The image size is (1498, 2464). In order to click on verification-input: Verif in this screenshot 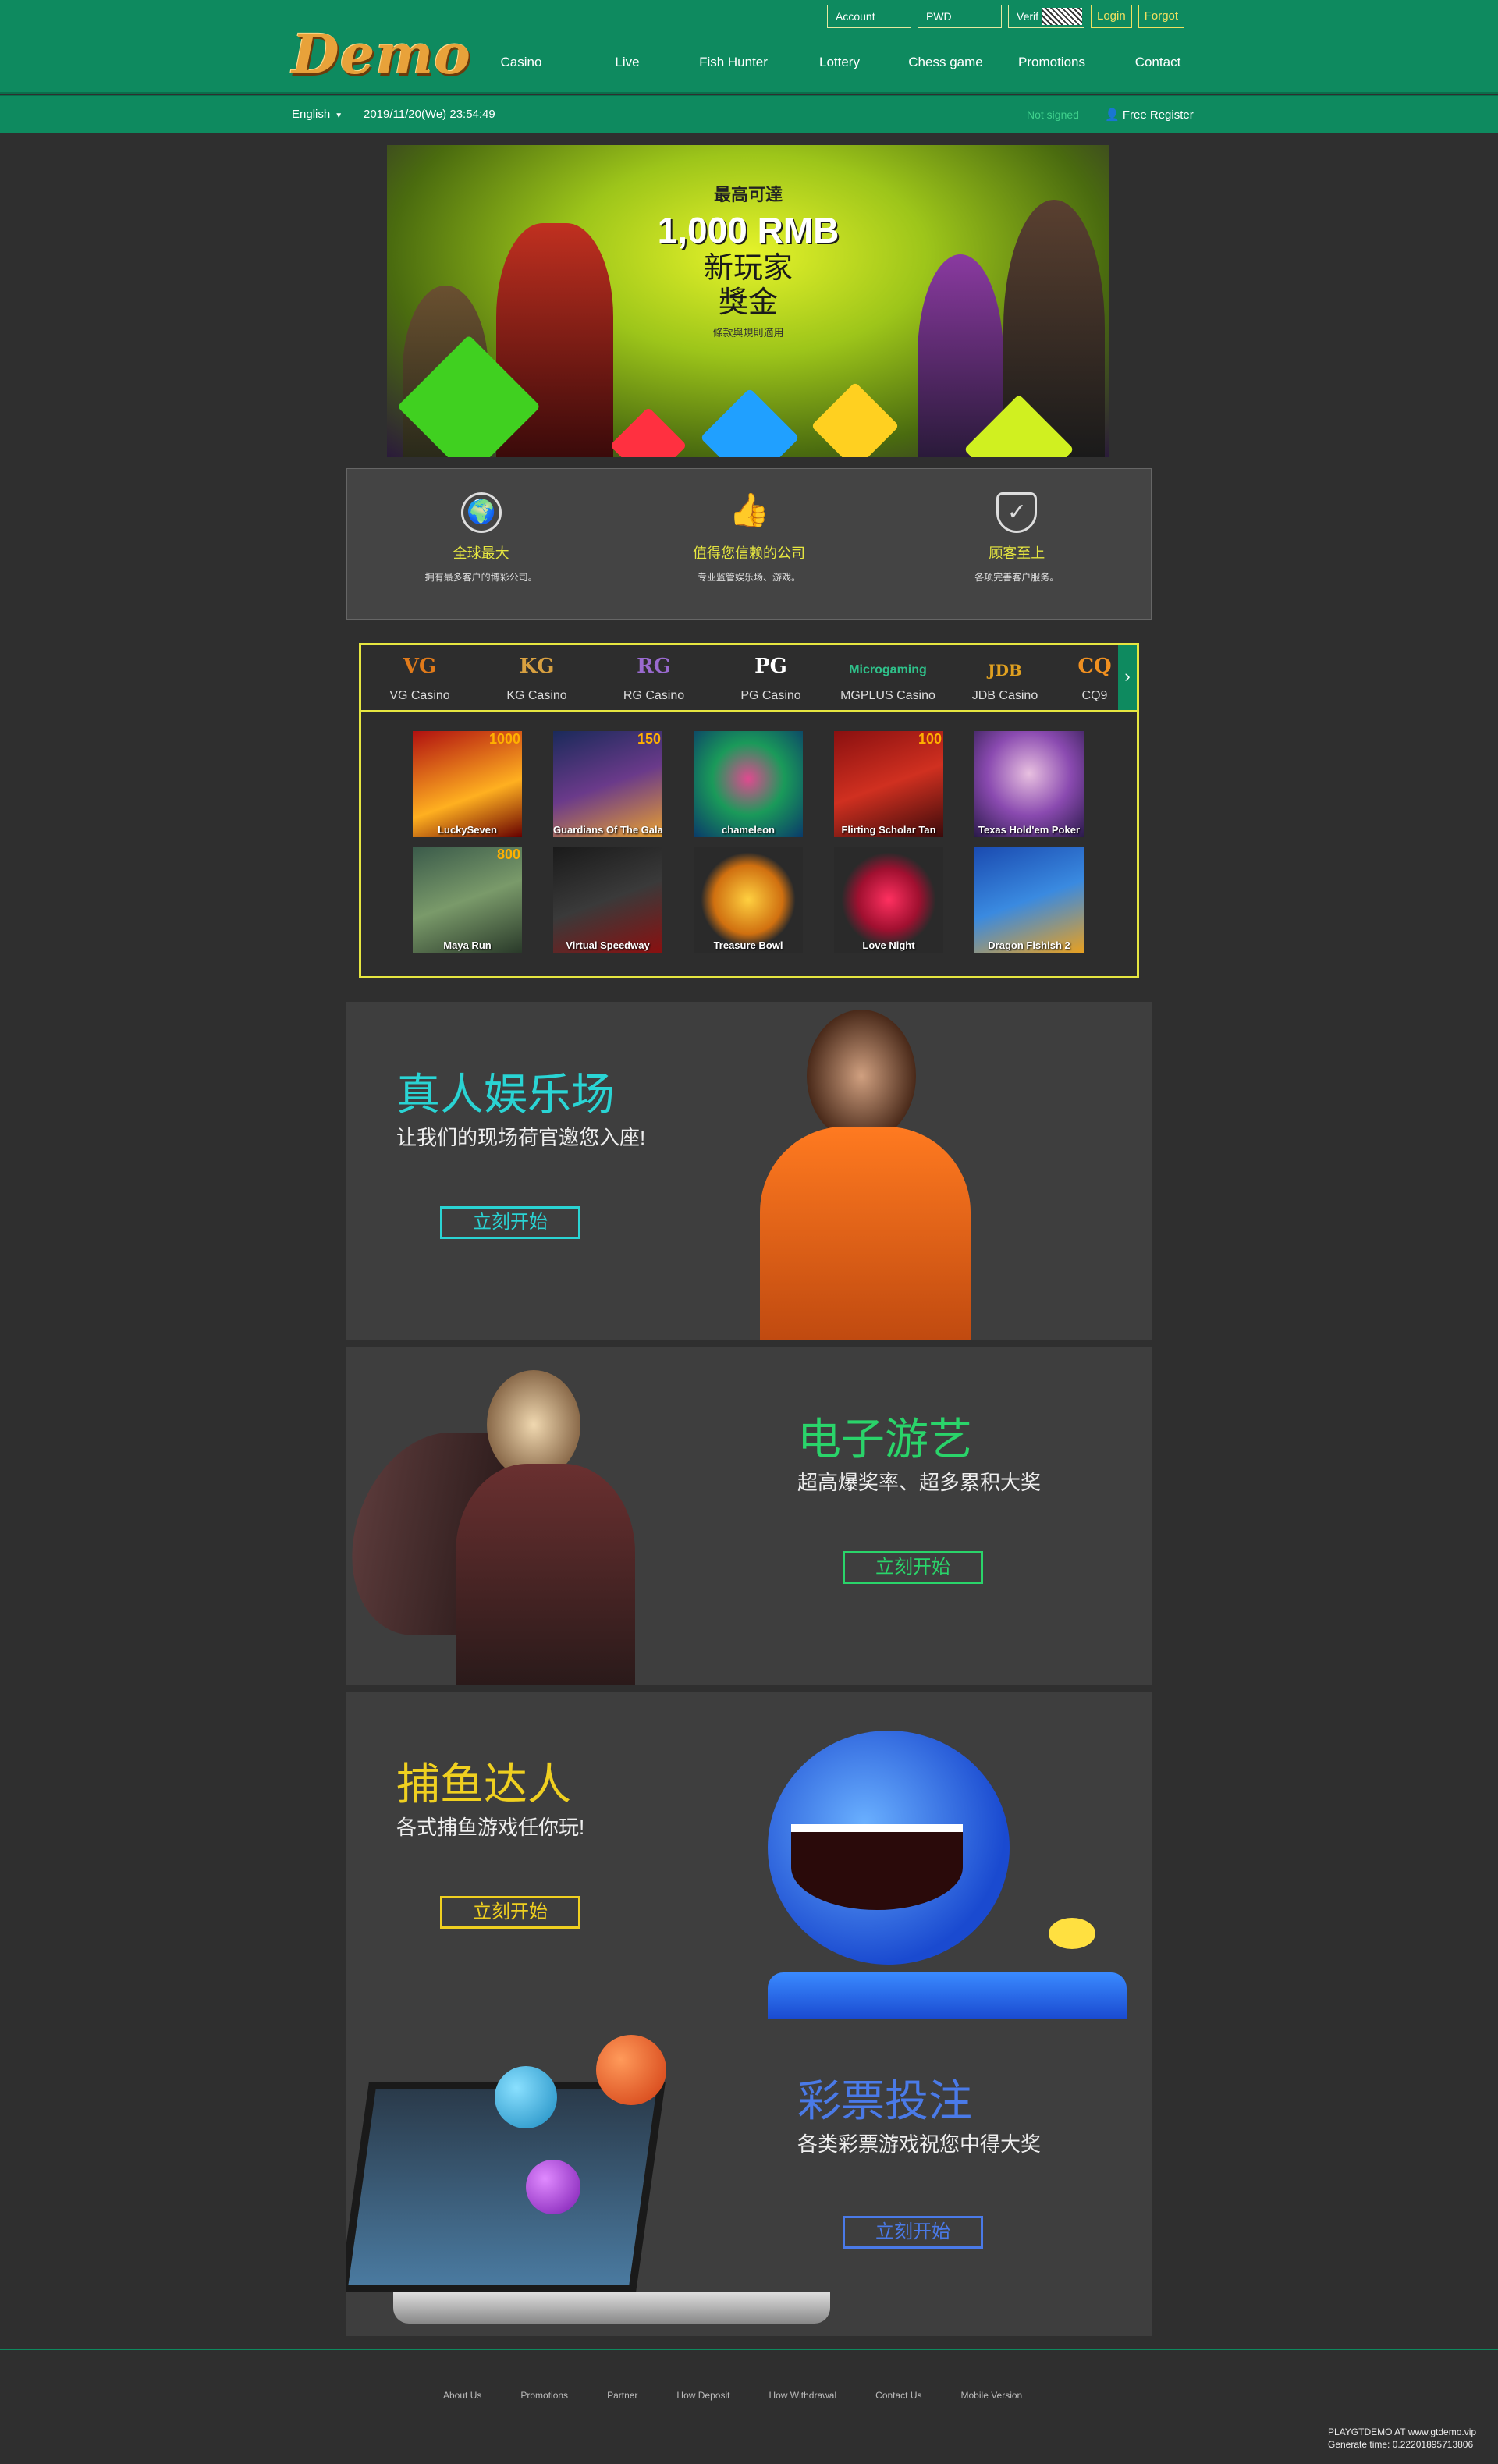, I will do `click(1046, 16)`.